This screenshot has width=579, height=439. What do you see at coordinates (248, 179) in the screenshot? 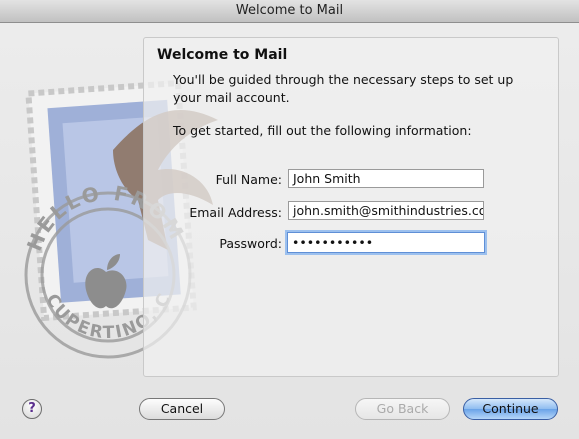
I see `full-name-label: Full Name:` at bounding box center [248, 179].